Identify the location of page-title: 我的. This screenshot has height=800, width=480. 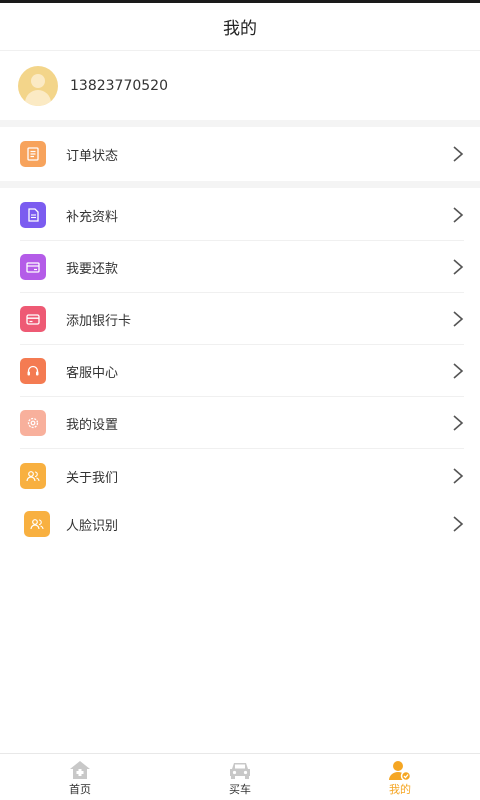
(240, 29).